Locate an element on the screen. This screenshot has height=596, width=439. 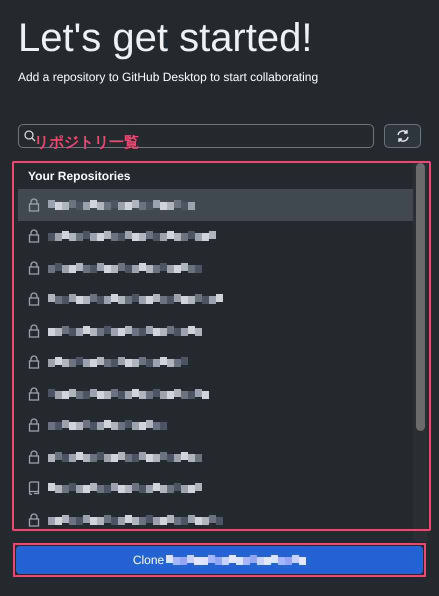
clone-button: Clone is located at coordinates (219, 560).